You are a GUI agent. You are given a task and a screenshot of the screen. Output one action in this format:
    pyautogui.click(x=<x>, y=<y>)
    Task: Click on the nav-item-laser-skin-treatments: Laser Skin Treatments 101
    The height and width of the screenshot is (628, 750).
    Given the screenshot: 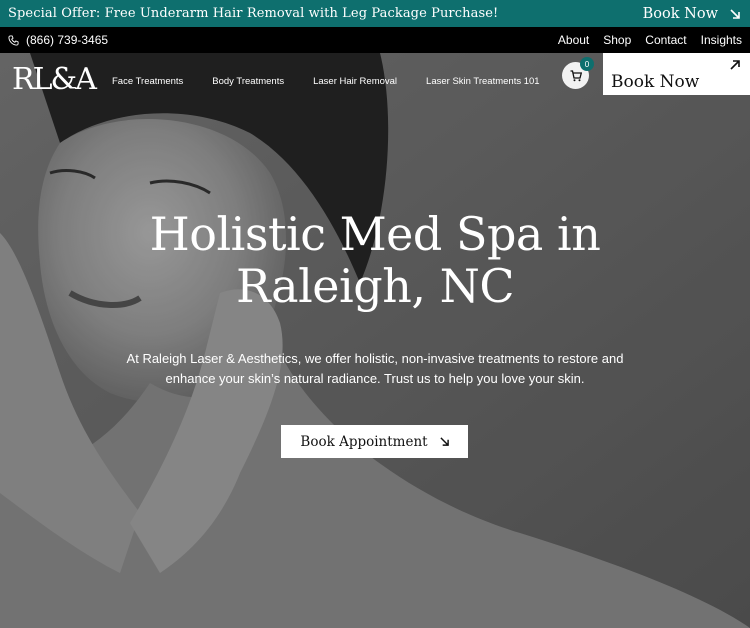 What is the action you would take?
    pyautogui.click(x=483, y=81)
    